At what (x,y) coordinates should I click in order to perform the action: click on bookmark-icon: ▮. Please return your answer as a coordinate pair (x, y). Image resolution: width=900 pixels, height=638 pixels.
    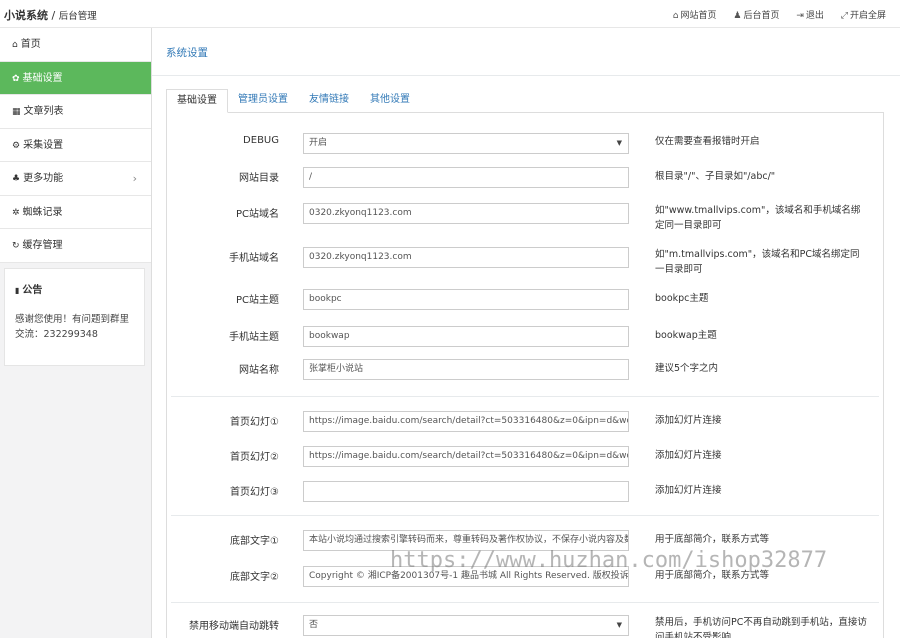
    Looking at the image, I should click on (17, 290).